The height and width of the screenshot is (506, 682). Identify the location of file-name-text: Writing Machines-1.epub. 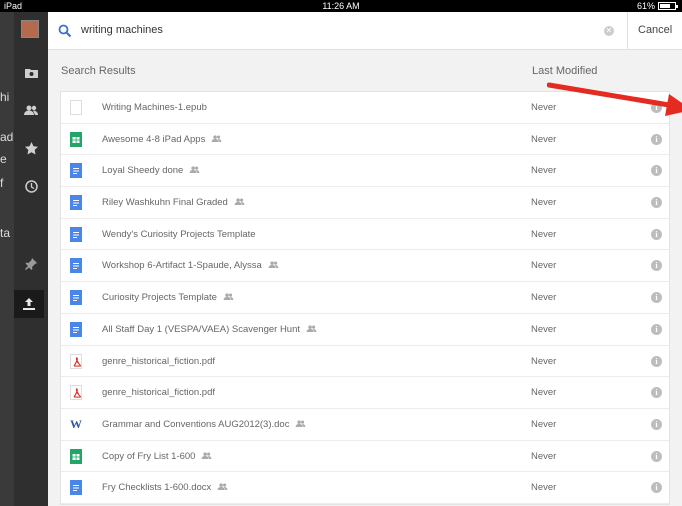
(154, 107).